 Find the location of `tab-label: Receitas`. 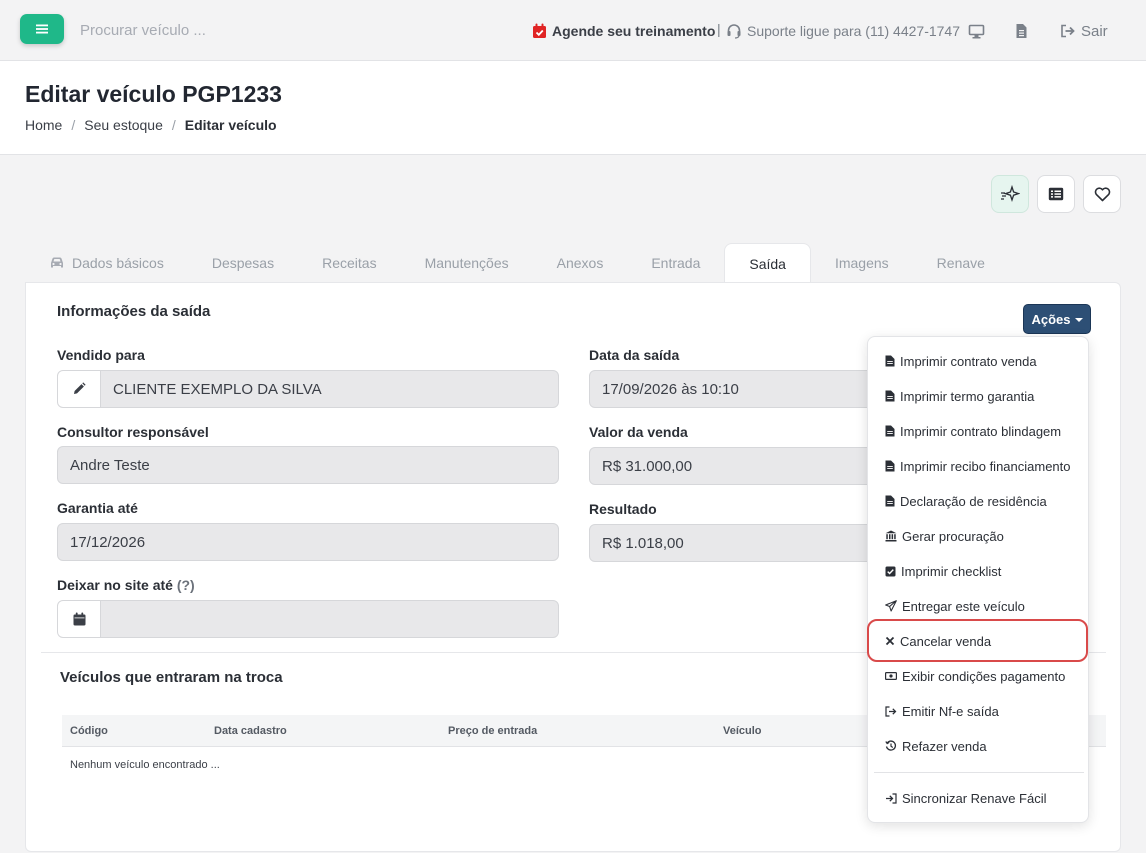

tab-label: Receitas is located at coordinates (349, 263).